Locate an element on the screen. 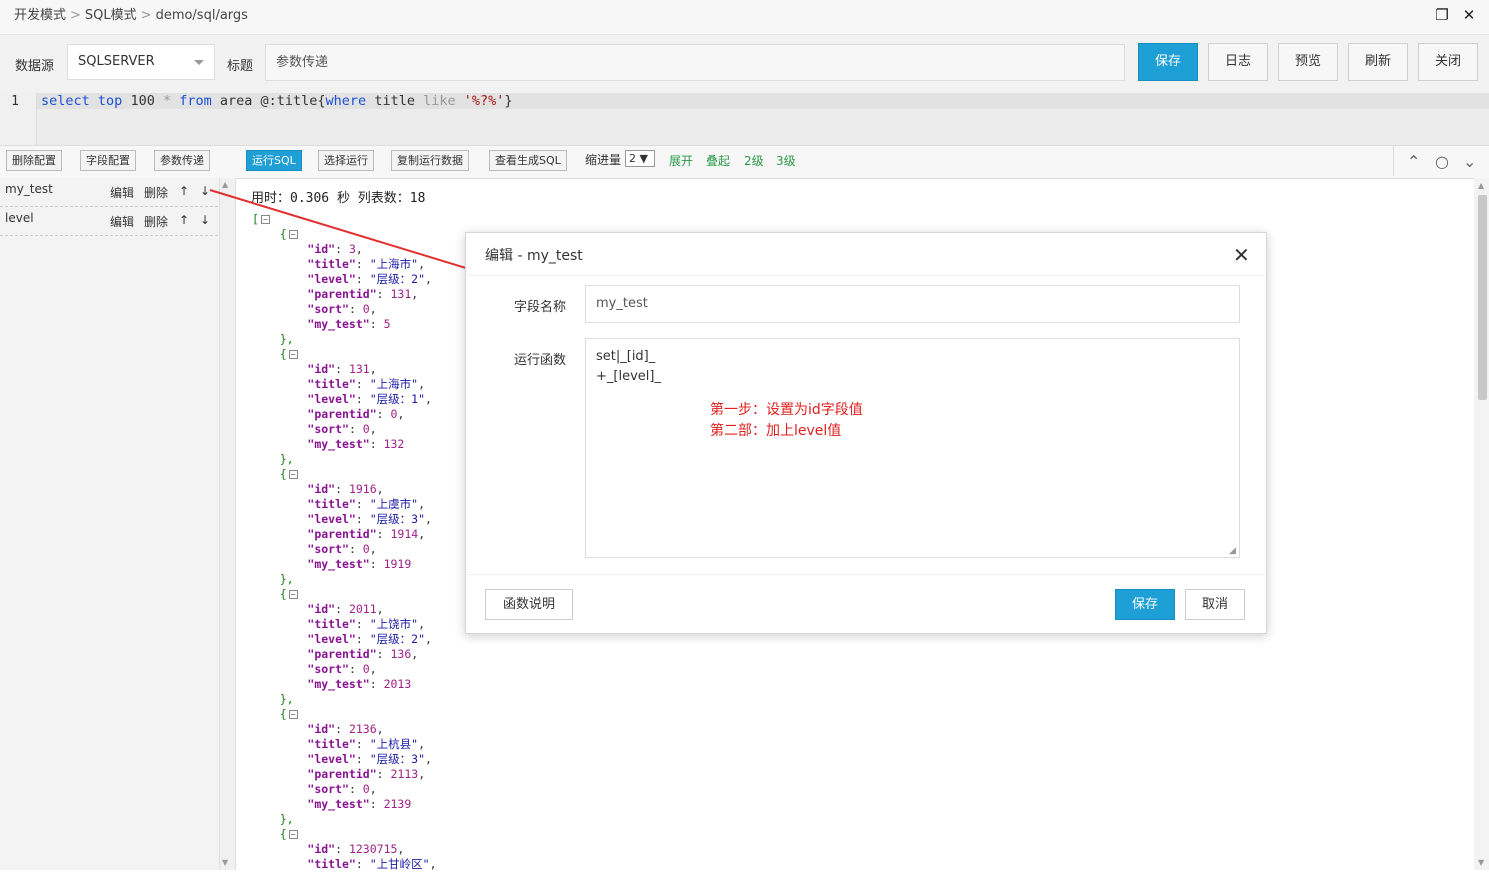 The image size is (1489, 872). log-button: 日志 is located at coordinates (1238, 62).